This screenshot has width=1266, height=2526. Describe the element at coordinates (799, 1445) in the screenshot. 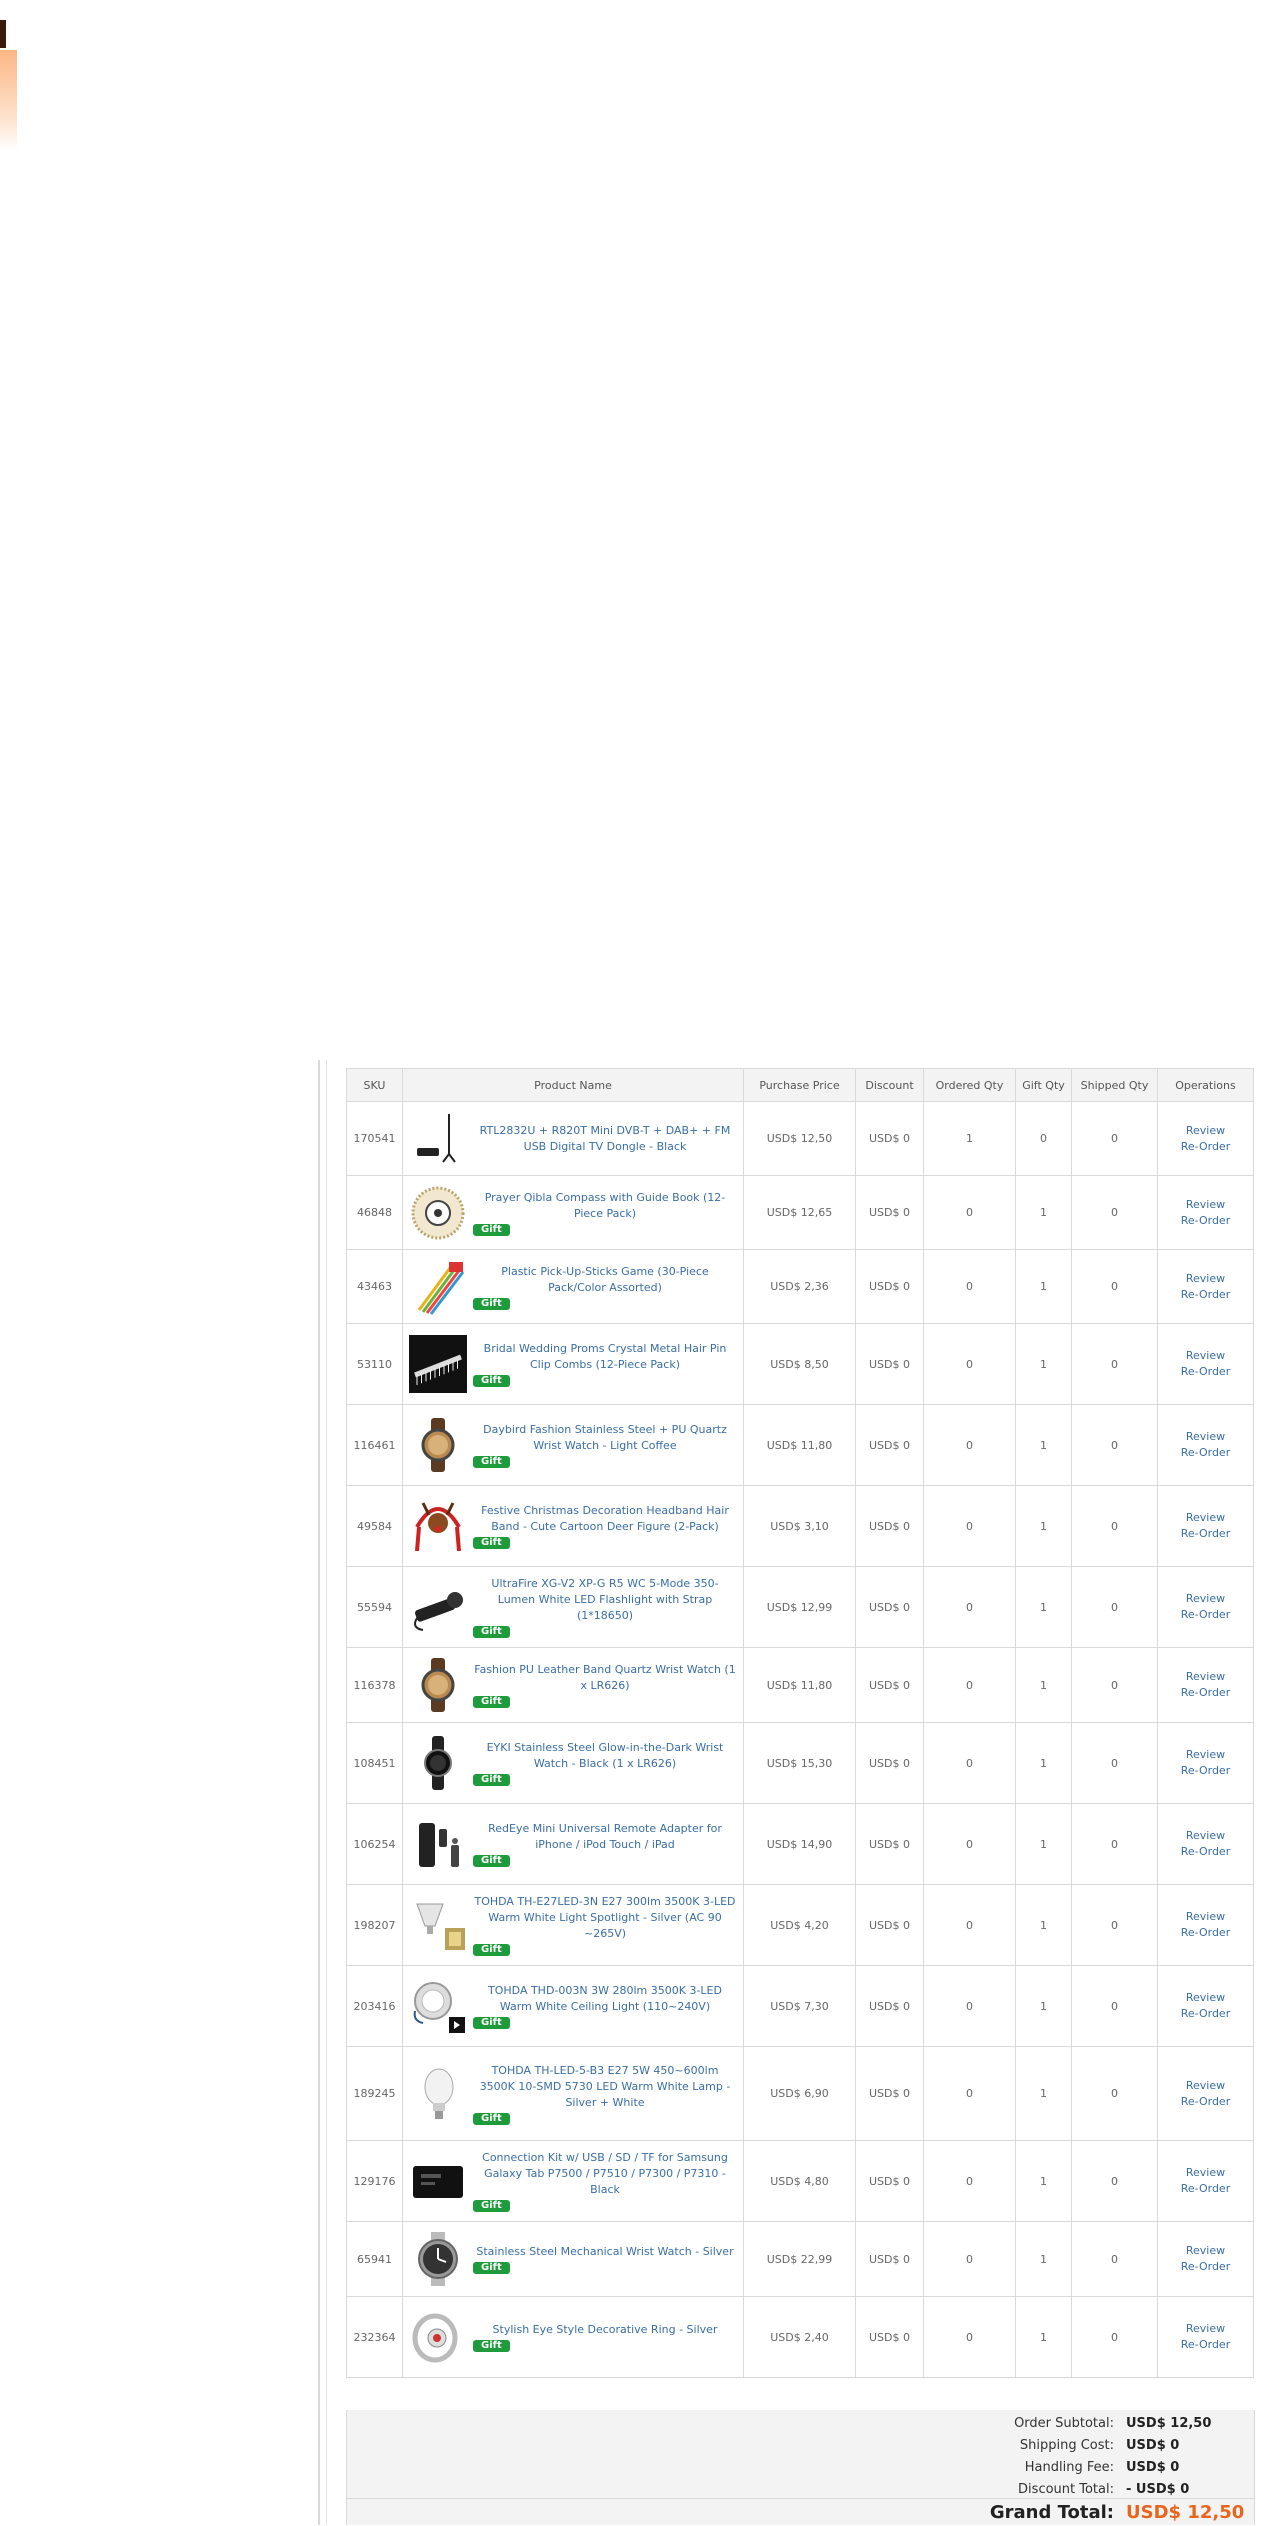

I see `purchase-price: USD$ 11,80` at that location.